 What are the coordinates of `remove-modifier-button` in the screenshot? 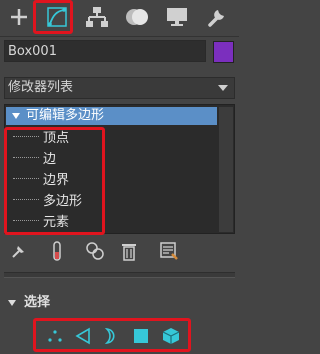 It's located at (129, 251).